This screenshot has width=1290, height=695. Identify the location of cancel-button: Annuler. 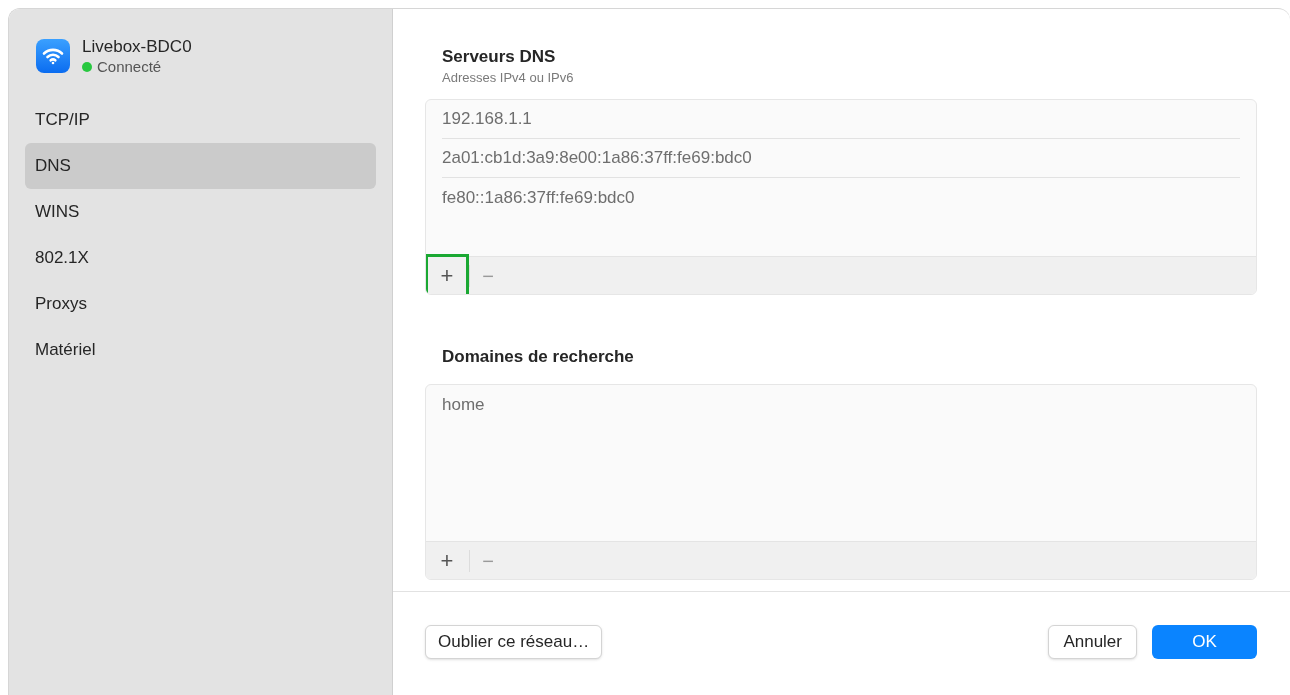
(1092, 642).